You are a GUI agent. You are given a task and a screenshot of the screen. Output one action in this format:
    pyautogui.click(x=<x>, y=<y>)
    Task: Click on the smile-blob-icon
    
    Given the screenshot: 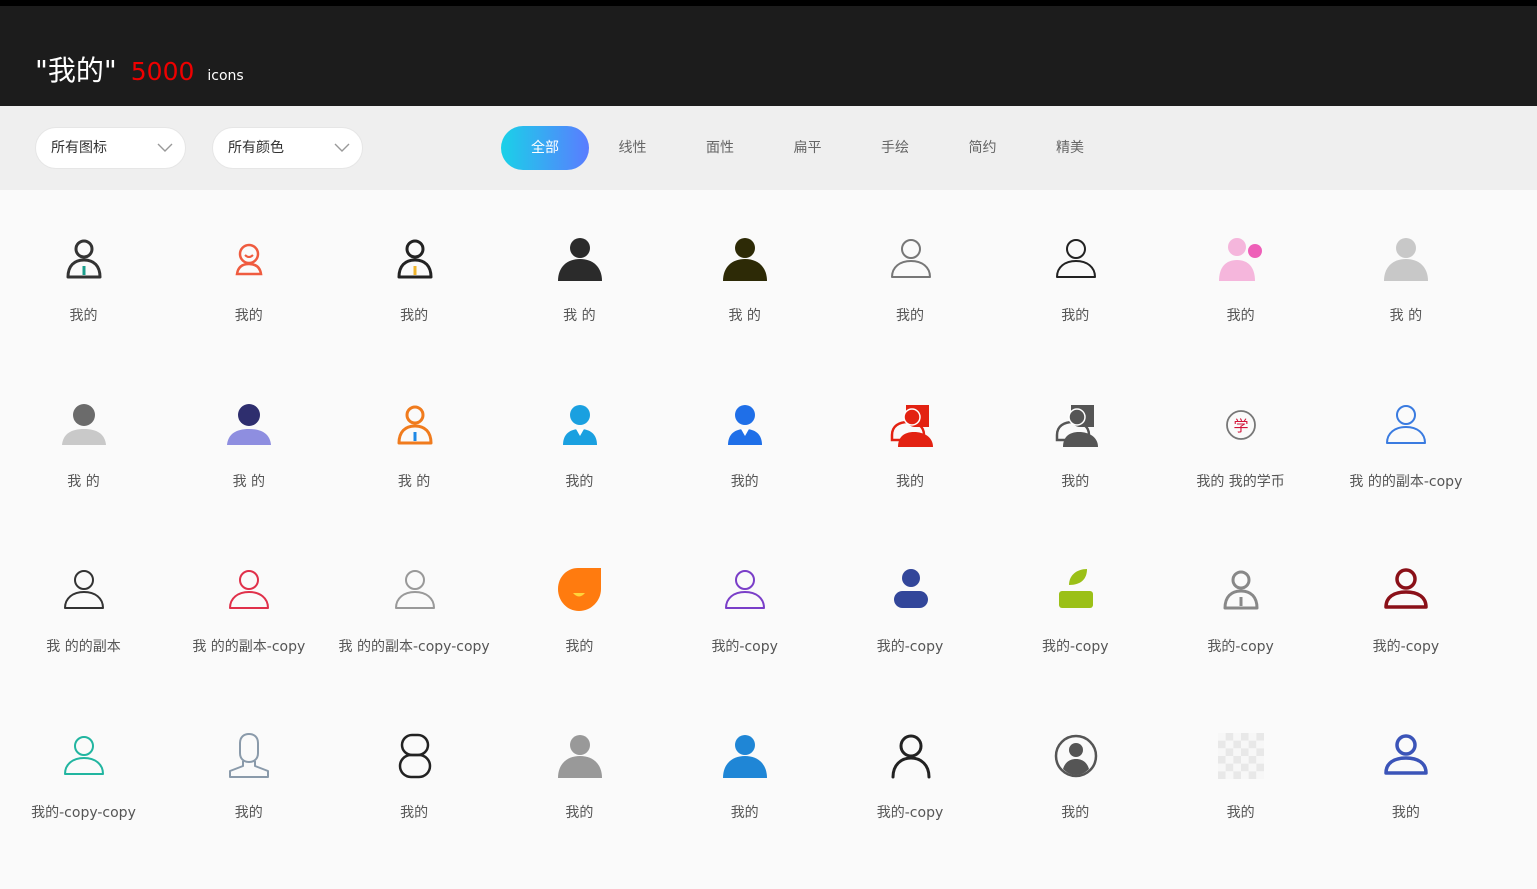 What is the action you would take?
    pyautogui.click(x=580, y=590)
    